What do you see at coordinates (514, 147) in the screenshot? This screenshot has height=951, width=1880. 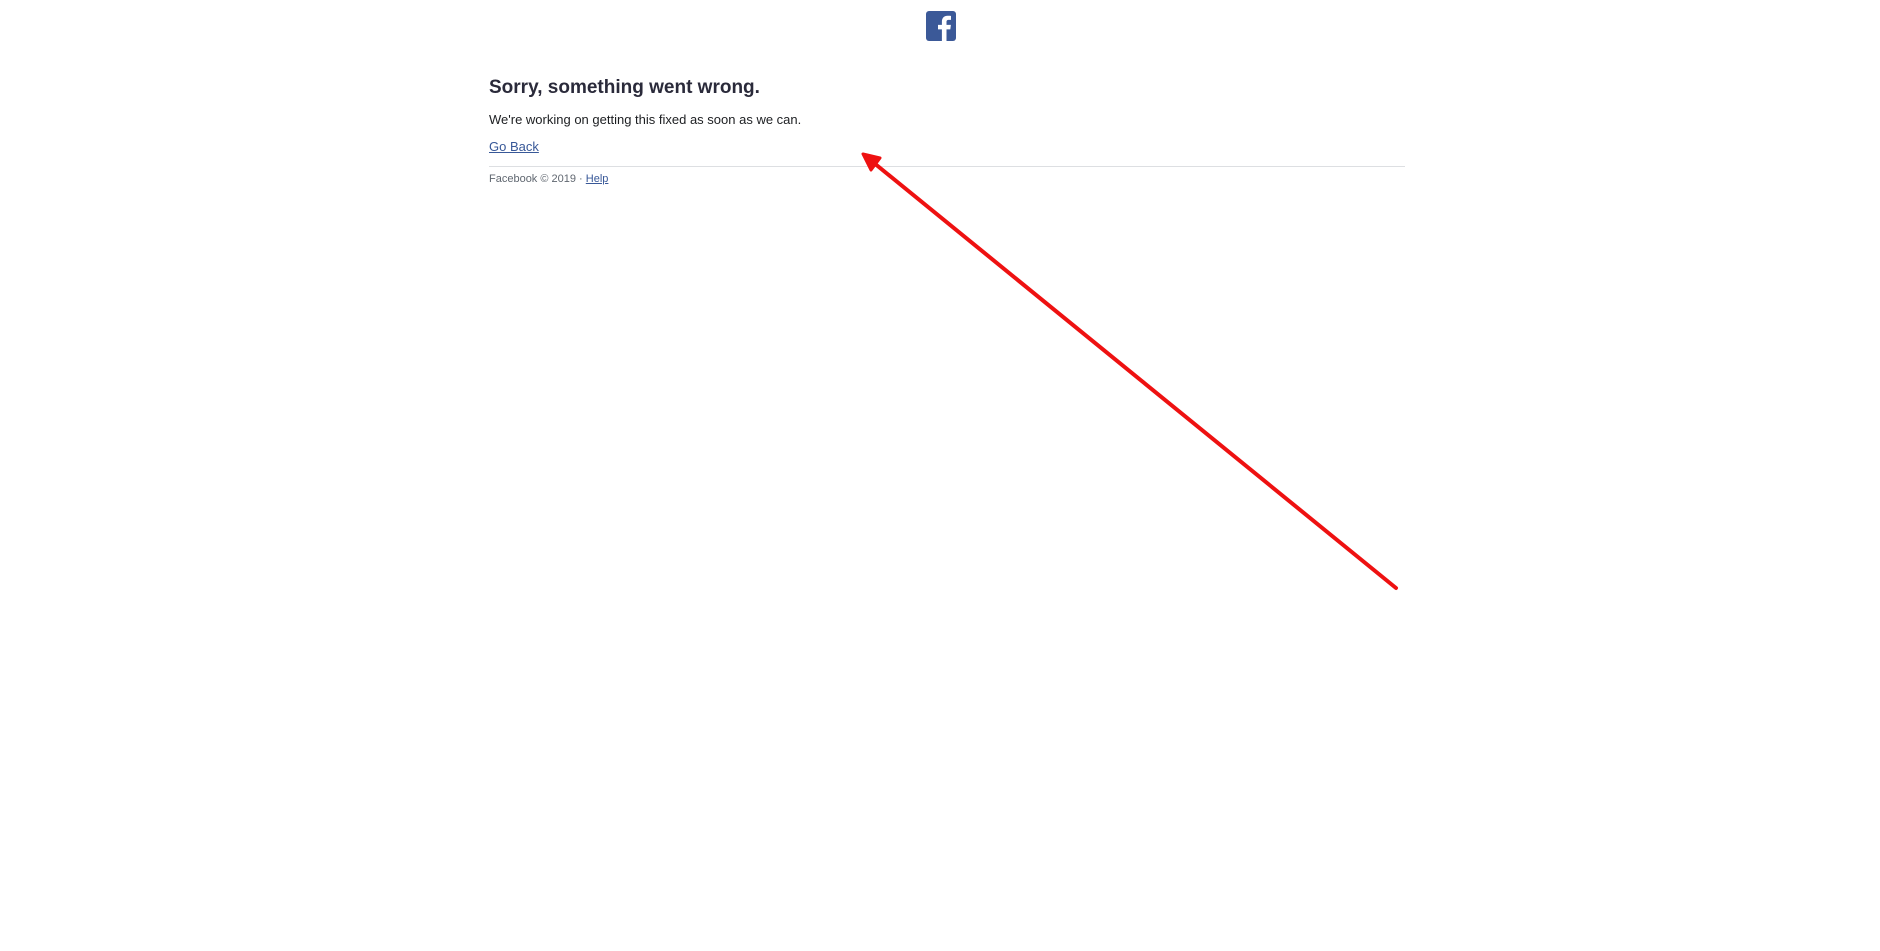 I see `go-back-link: Go Back` at bounding box center [514, 147].